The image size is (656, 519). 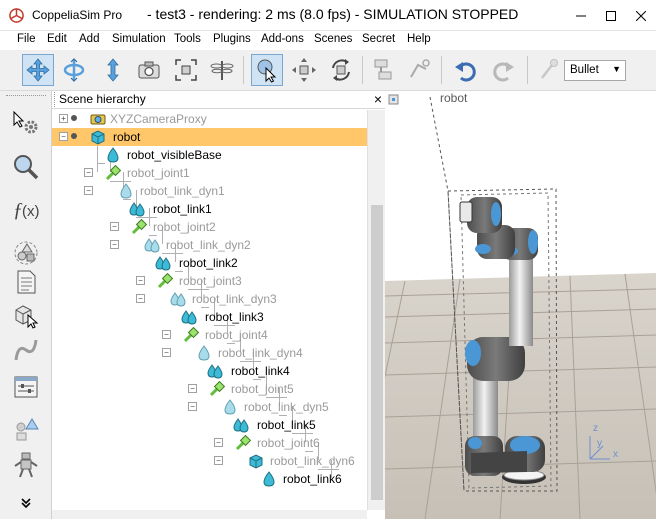 I want to click on fit-to-view-button, so click(x=186, y=70).